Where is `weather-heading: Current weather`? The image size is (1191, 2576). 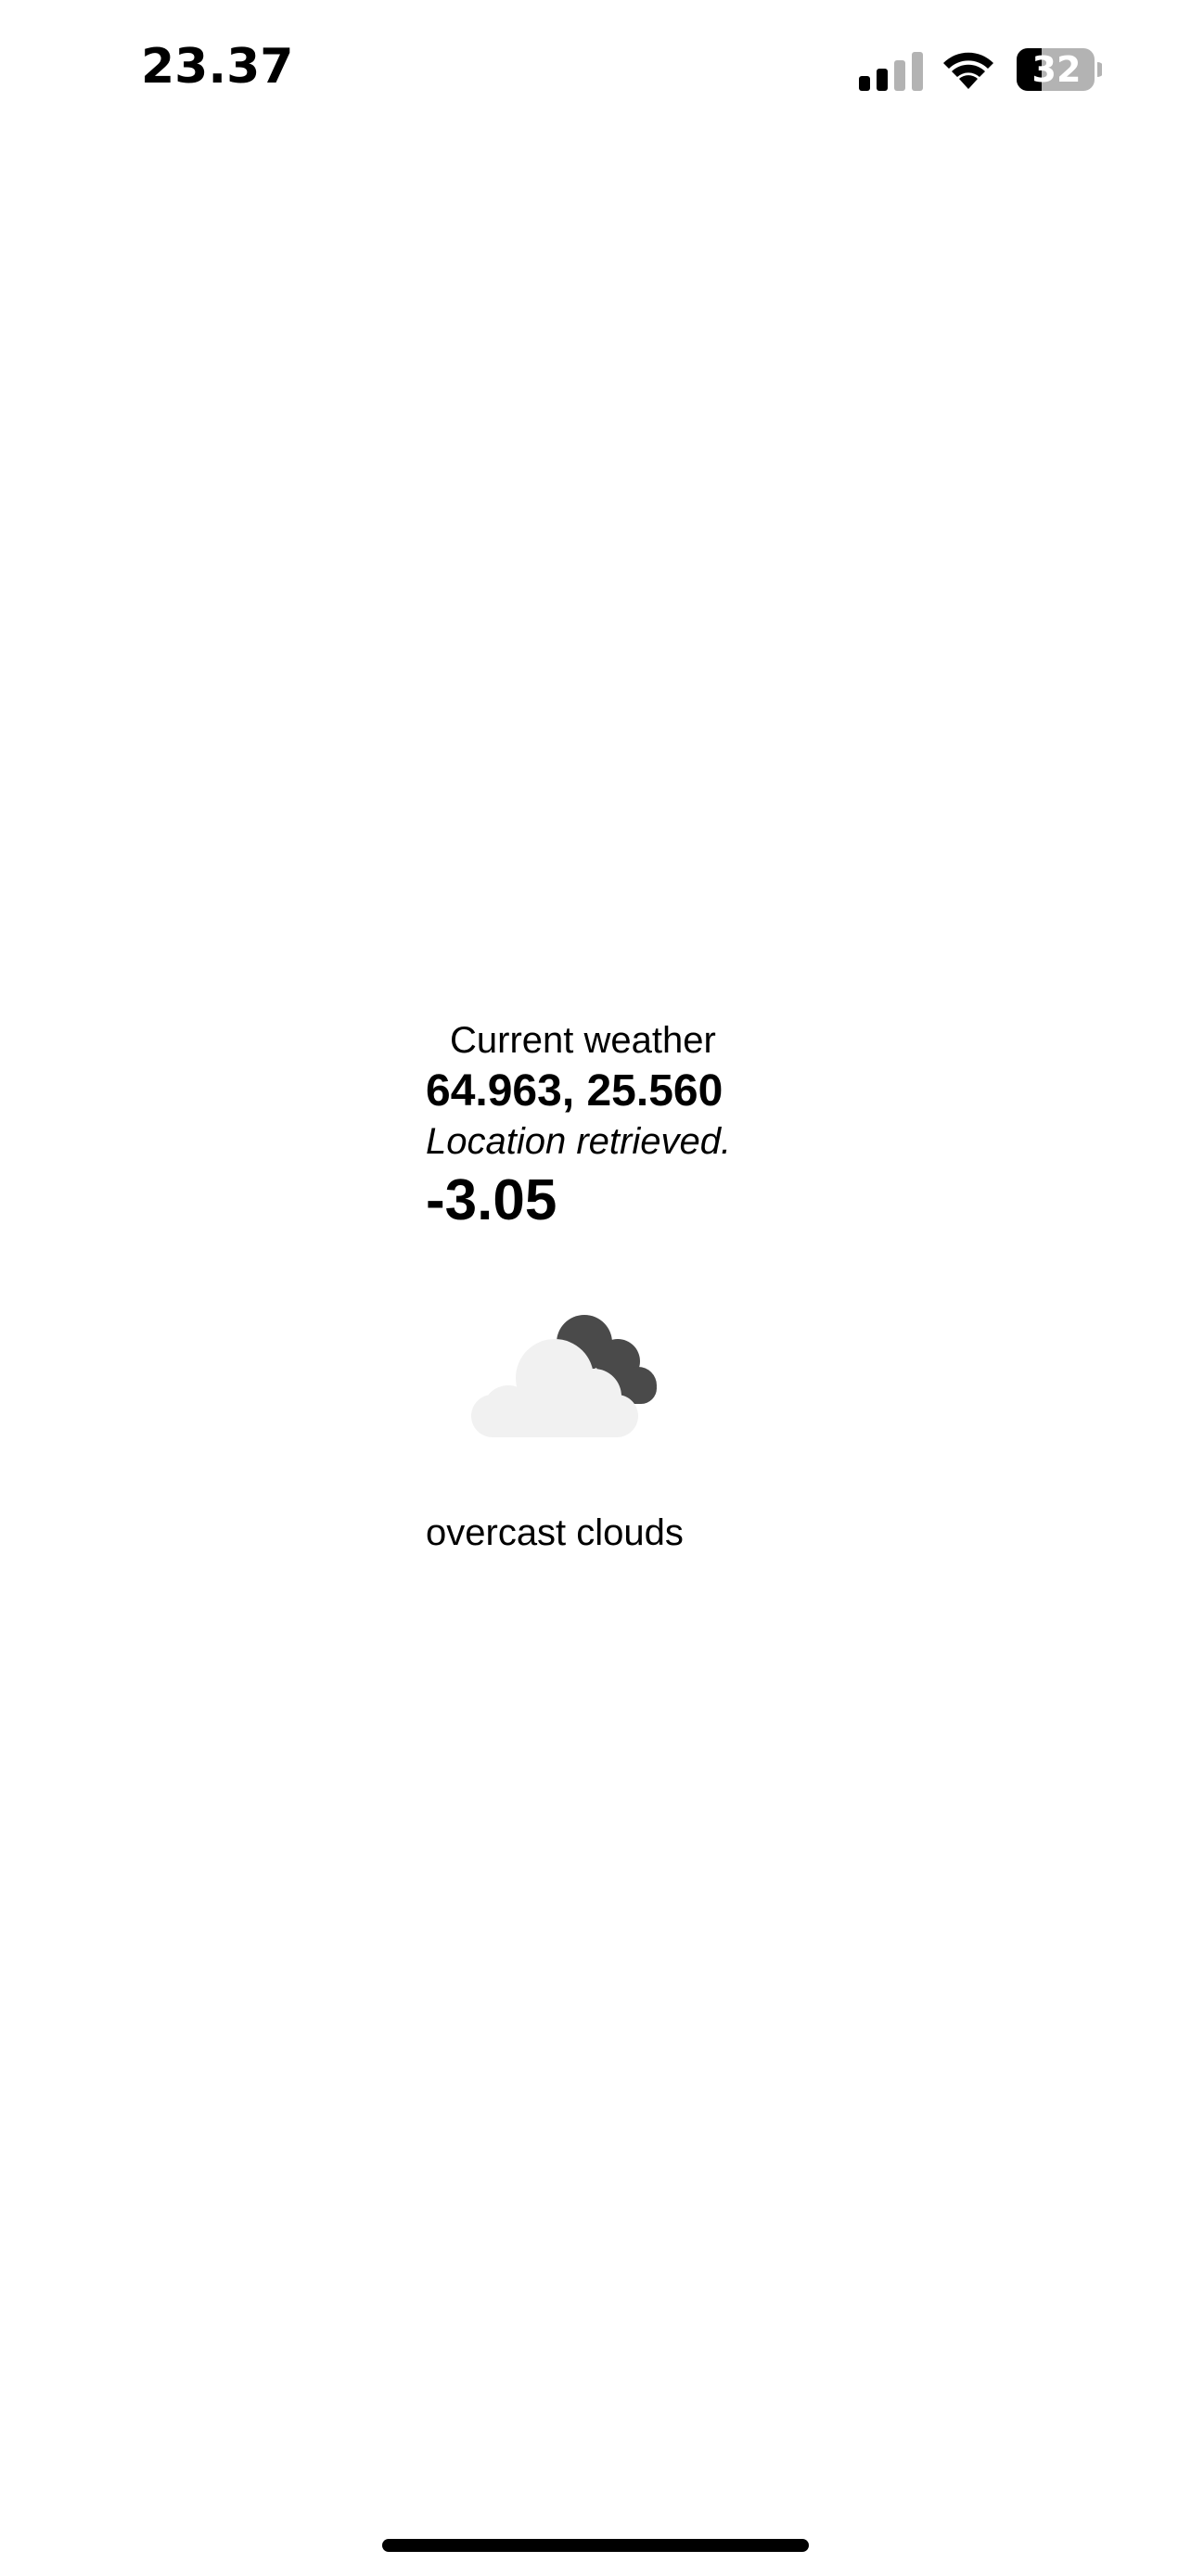
weather-heading: Current weather is located at coordinates (583, 1040).